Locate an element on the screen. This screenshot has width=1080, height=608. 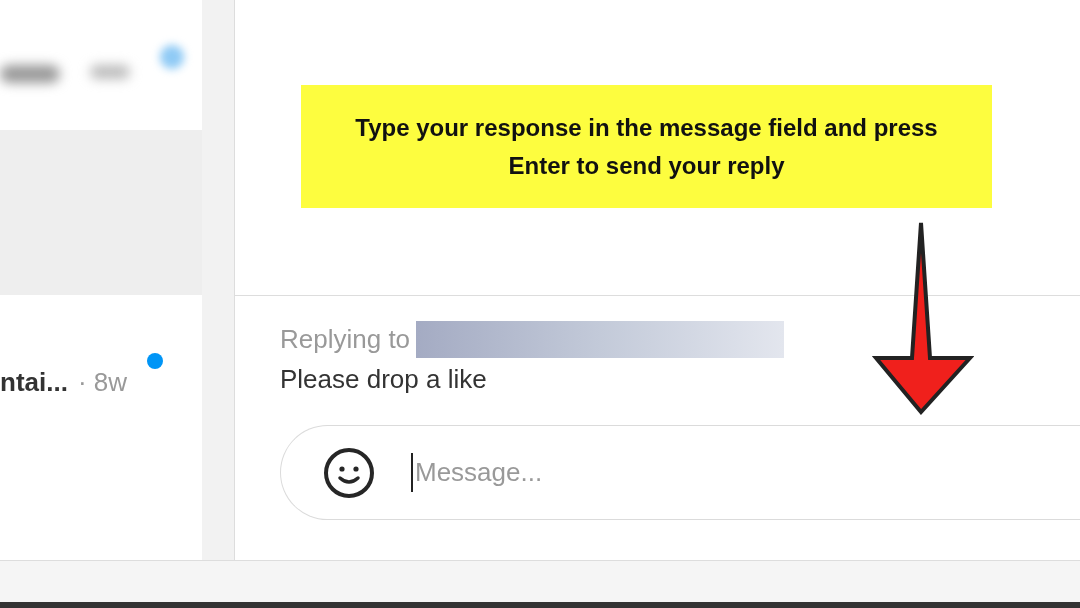
message-time: · 8w is located at coordinates (102, 382).